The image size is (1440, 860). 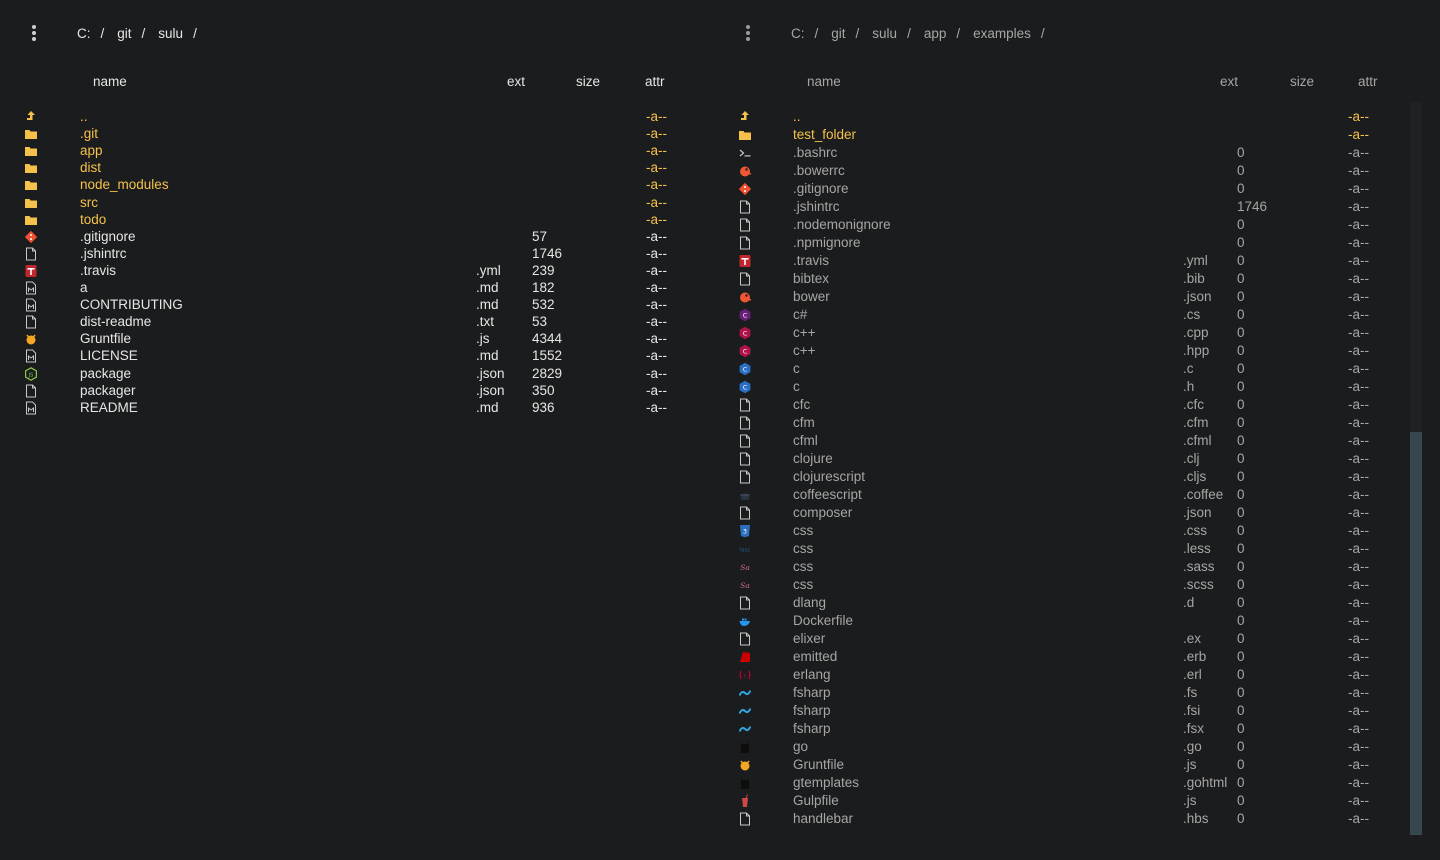 I want to click on file-ext: .md, so click(x=487, y=305).